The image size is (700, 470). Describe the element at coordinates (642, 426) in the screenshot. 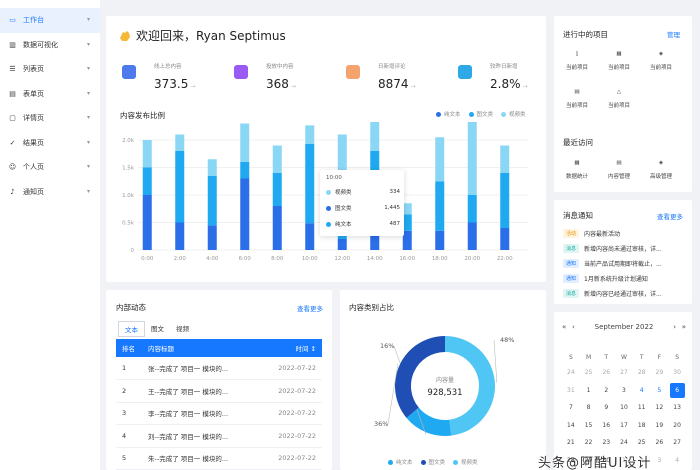

I see `calendar-day: 18` at that location.